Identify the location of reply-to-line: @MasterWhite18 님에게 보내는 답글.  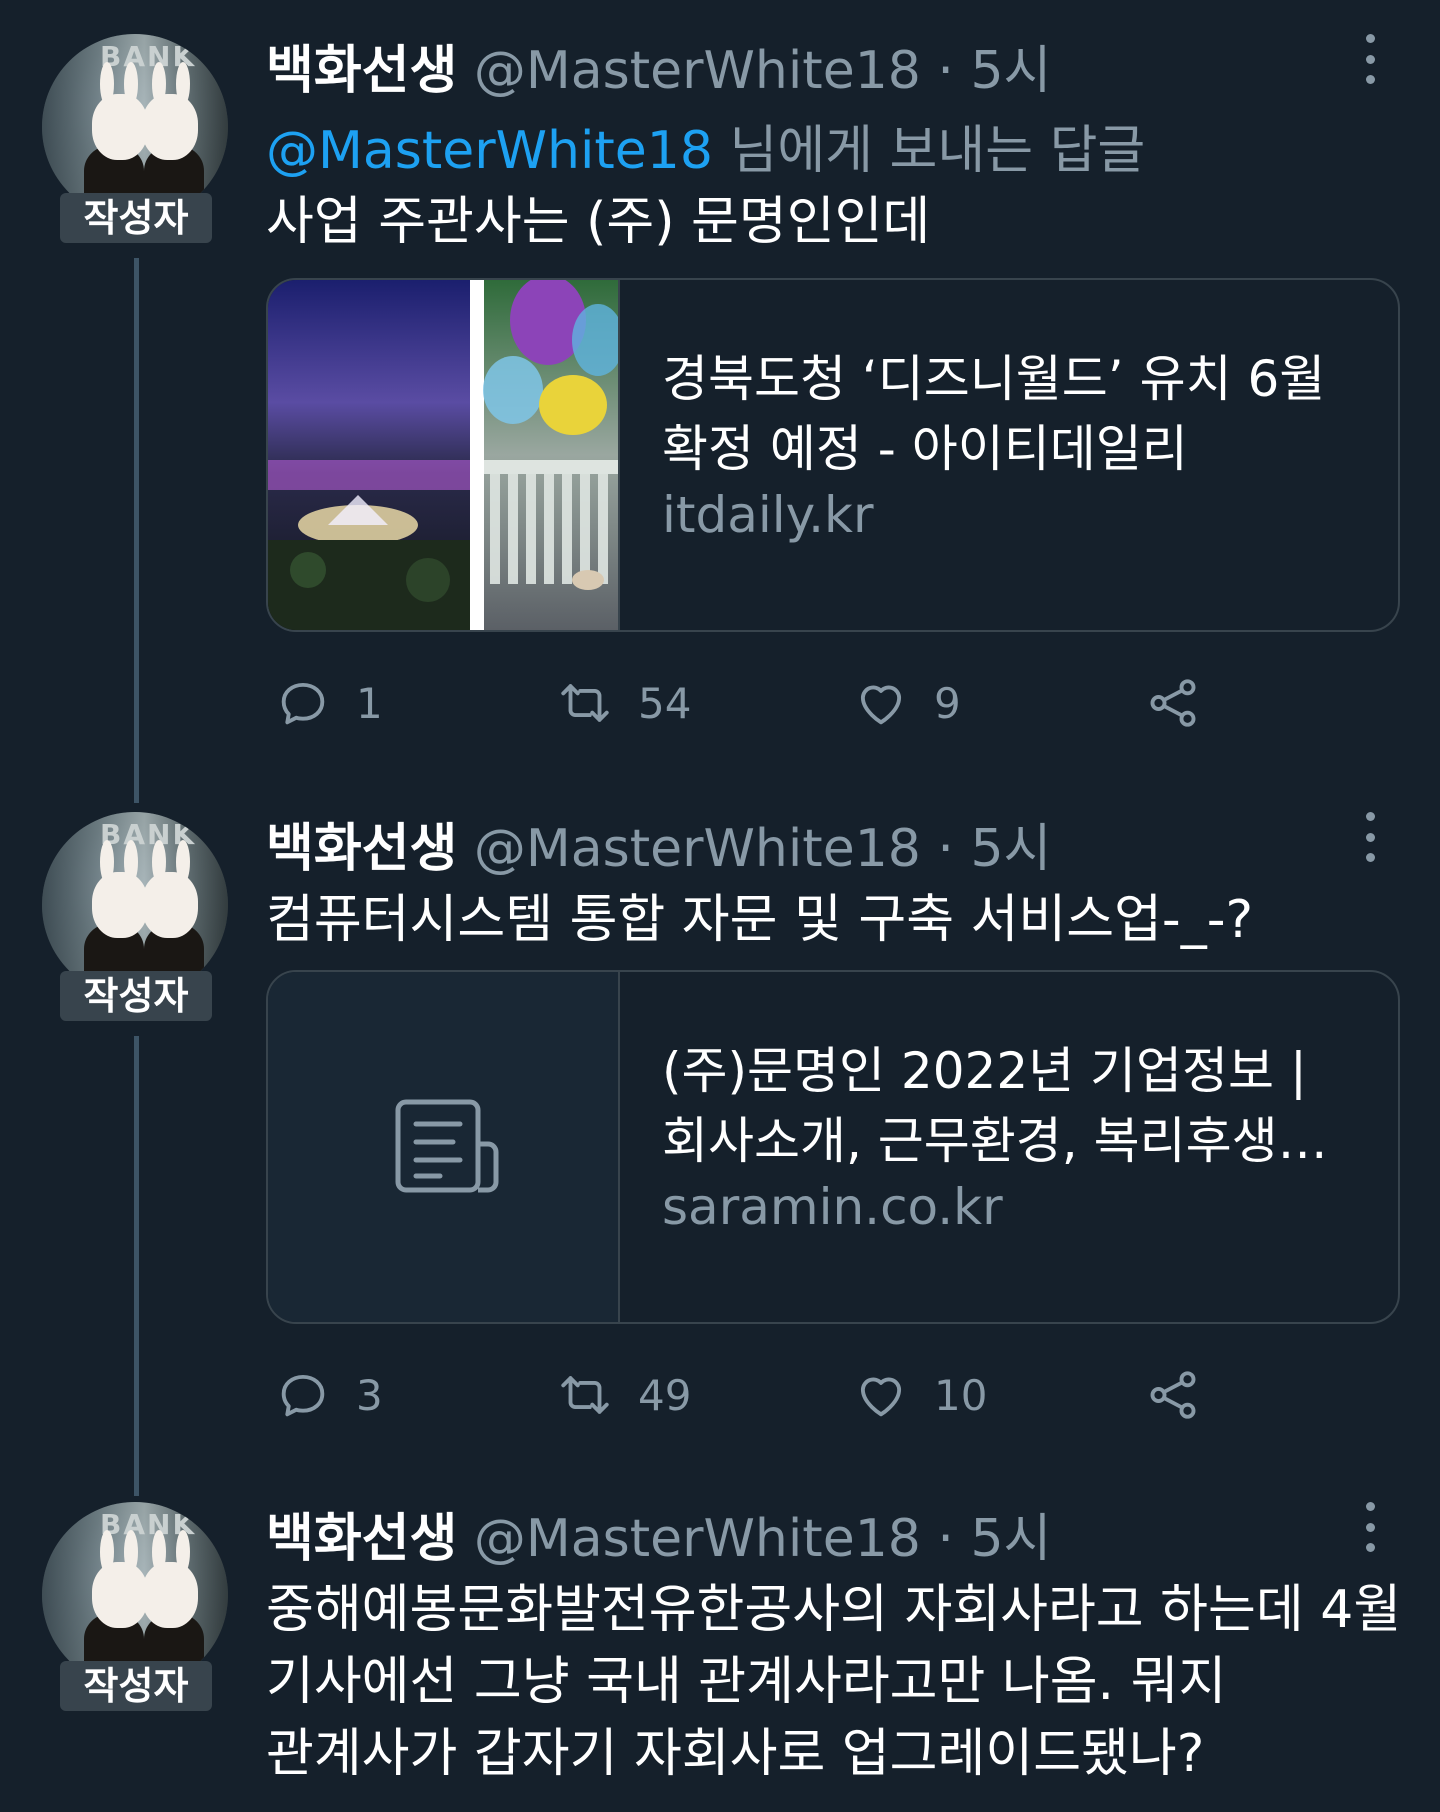
(705, 145).